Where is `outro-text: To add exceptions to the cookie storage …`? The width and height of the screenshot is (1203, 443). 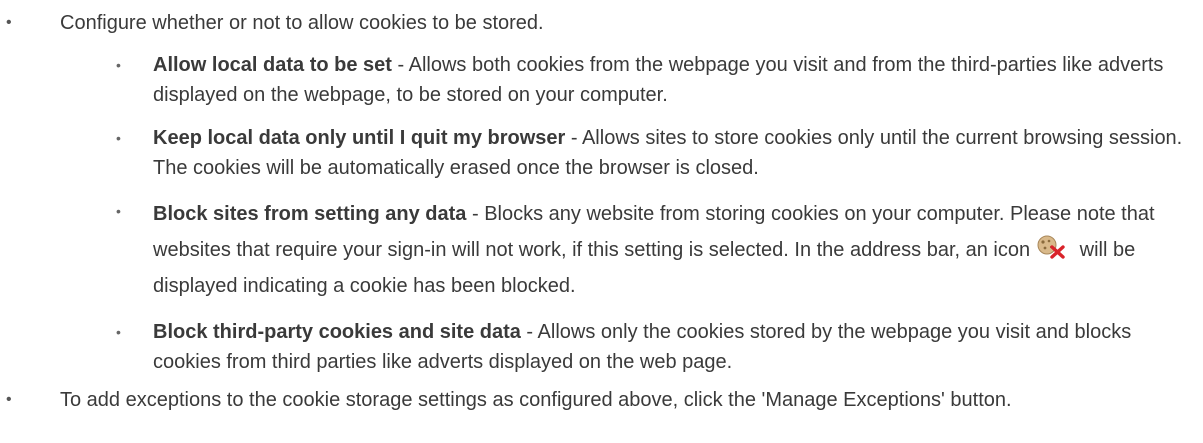 outro-text: To add exceptions to the cookie storage … is located at coordinates (536, 400).